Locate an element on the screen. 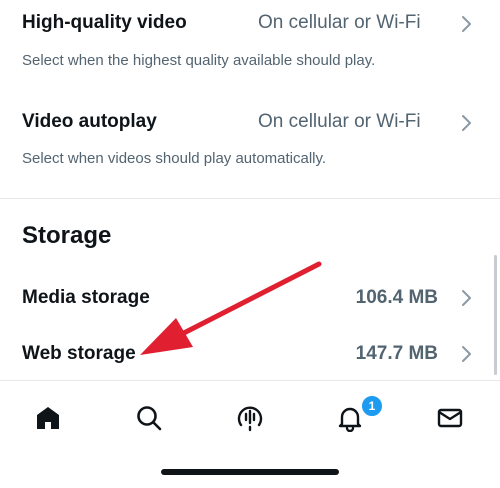 The height and width of the screenshot is (488, 500). home-indicator is located at coordinates (250, 472).